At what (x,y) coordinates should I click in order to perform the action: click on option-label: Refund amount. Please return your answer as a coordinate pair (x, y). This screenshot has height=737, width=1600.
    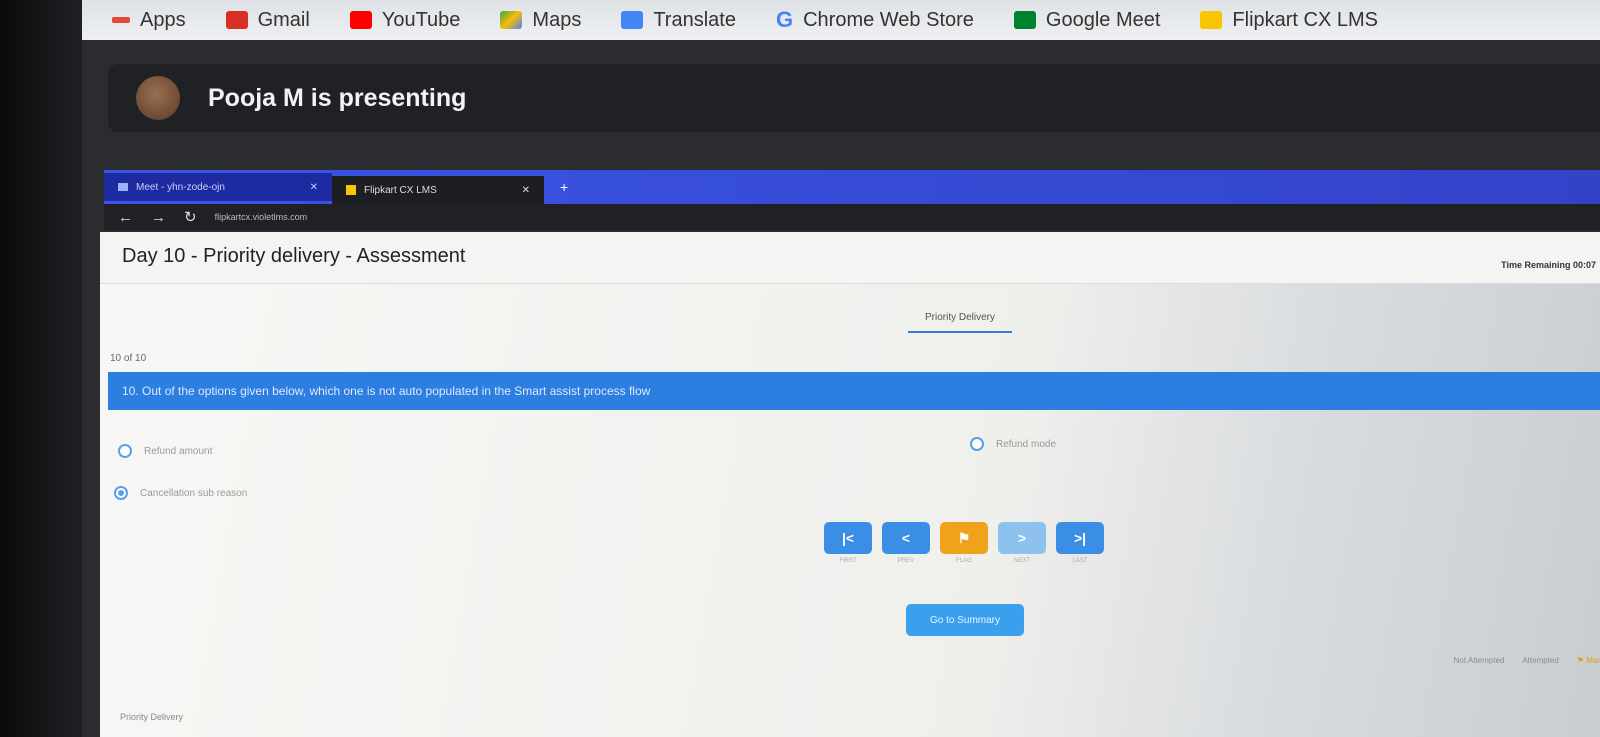
    Looking at the image, I should click on (178, 451).